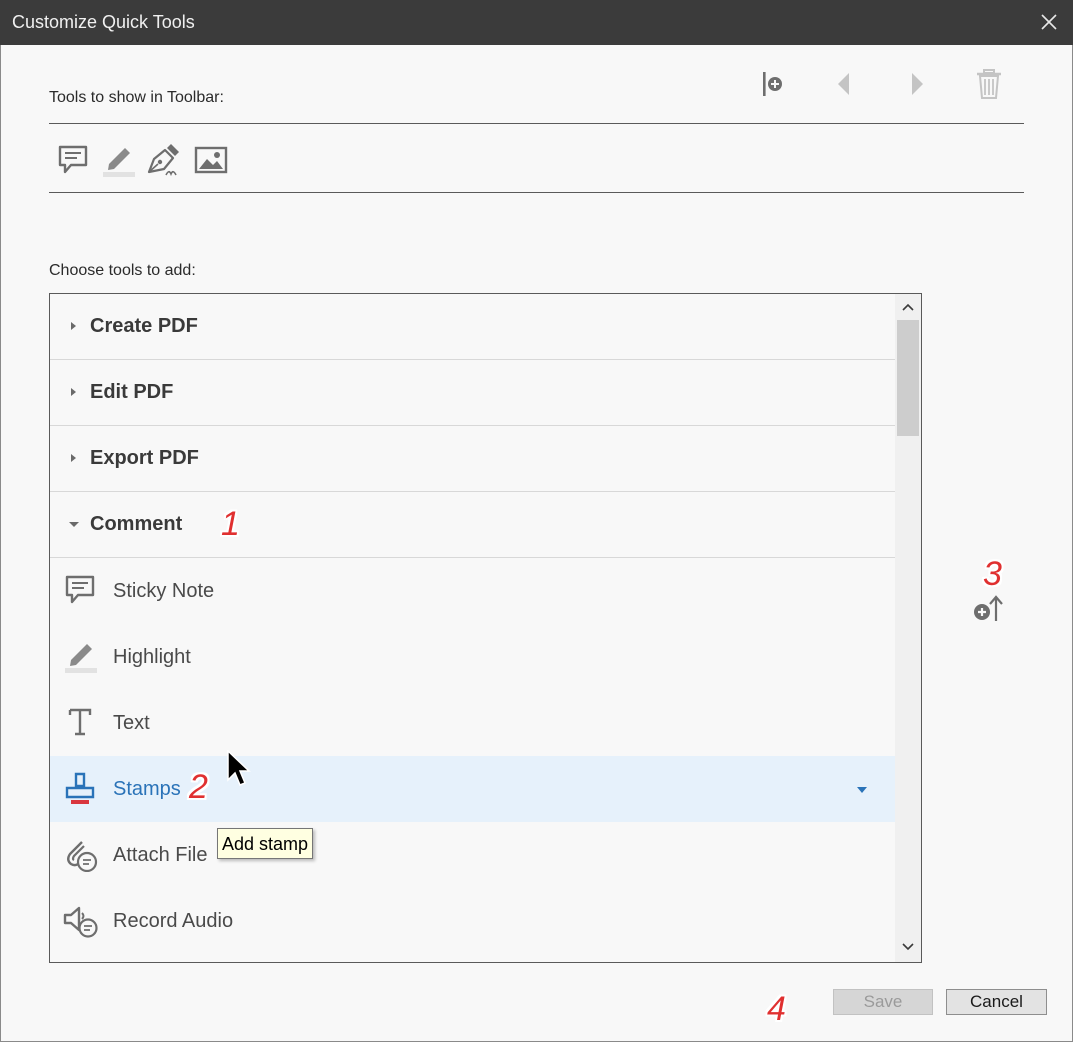  What do you see at coordinates (173, 921) in the screenshot?
I see `tool-label: Record Audio` at bounding box center [173, 921].